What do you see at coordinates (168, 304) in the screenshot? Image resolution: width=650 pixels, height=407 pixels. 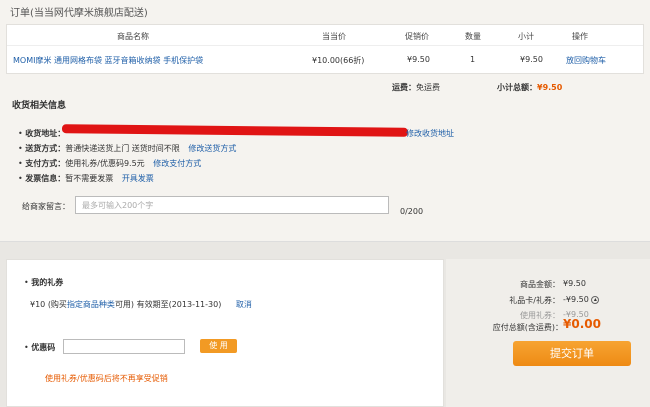 I see `coupon-suffix: 可用) 有效期至(2013-11-30)` at bounding box center [168, 304].